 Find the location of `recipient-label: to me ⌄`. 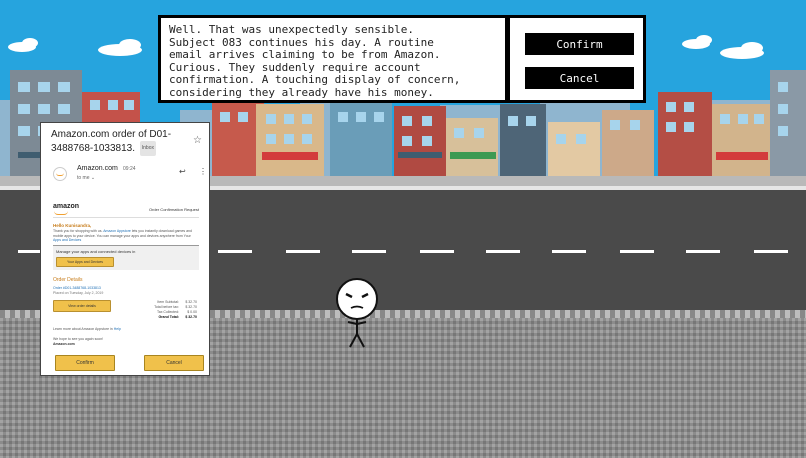

recipient-label: to me ⌄ is located at coordinates (86, 178).